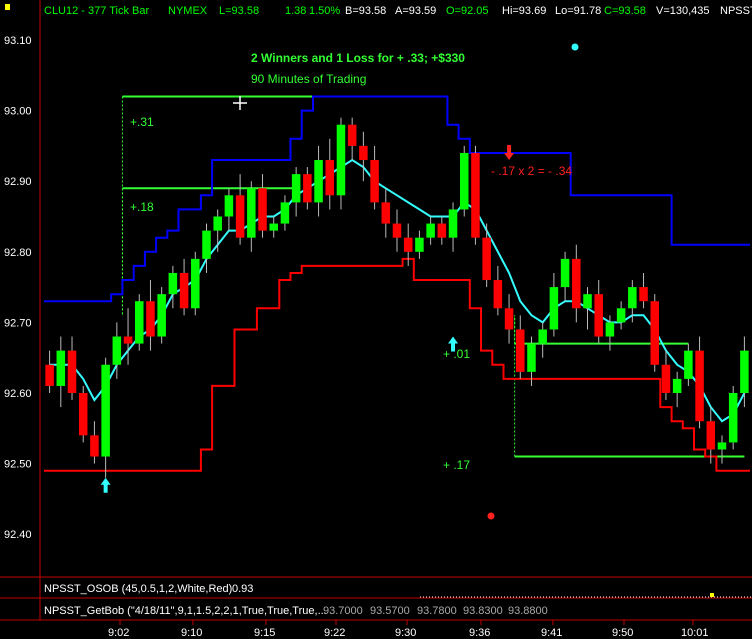 The image size is (752, 639). Describe the element at coordinates (695, 633) in the screenshot. I see `x-tick-label: 10:01` at that location.